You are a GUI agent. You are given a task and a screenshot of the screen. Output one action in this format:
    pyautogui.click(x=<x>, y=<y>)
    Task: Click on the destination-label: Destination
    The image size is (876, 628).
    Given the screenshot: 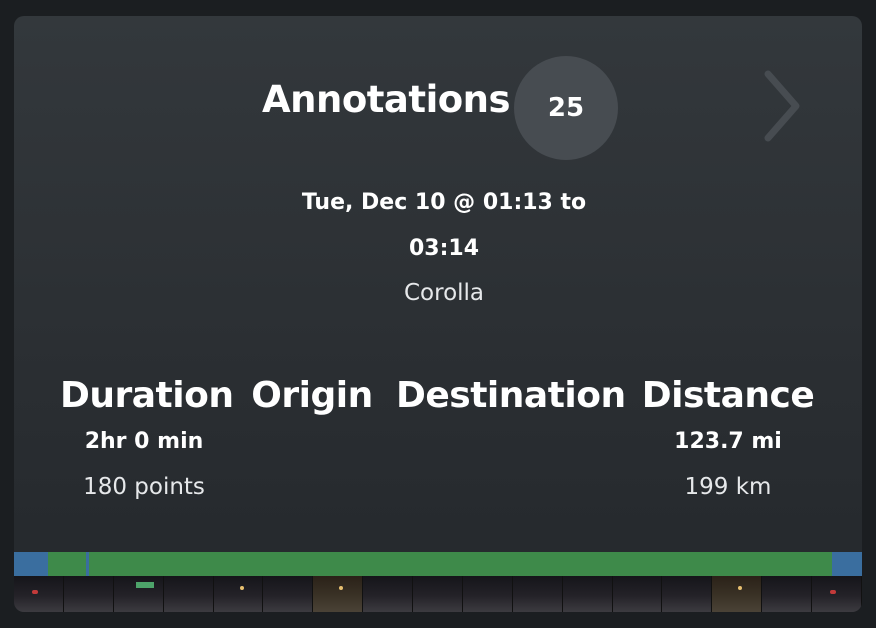 What is the action you would take?
    pyautogui.click(x=511, y=395)
    